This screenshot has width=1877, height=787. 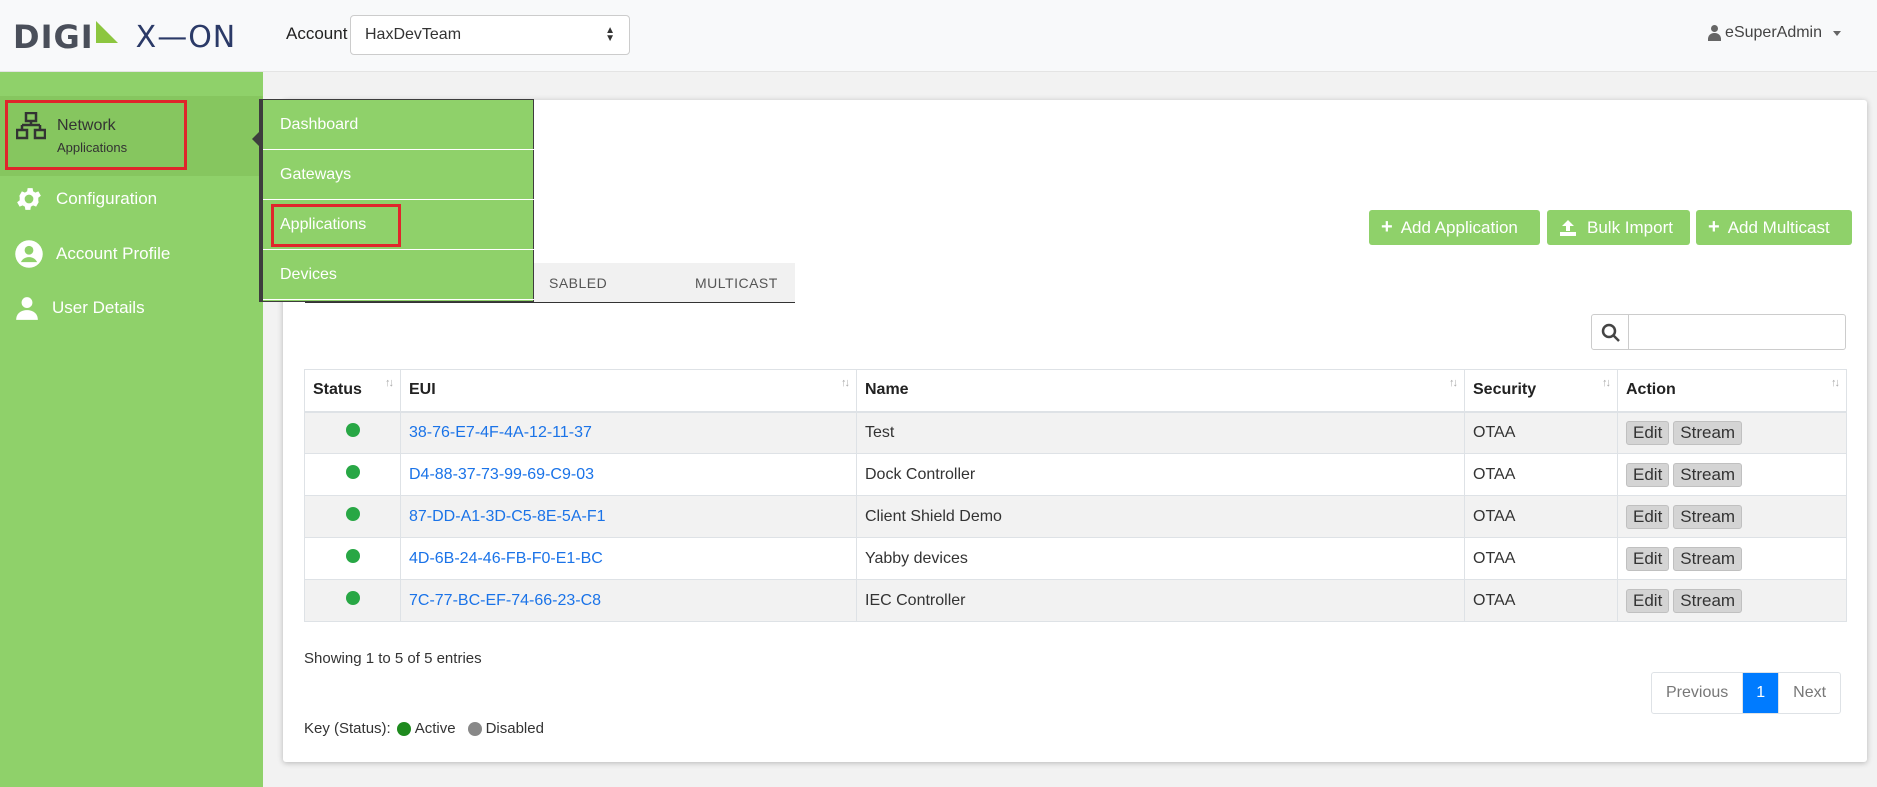 What do you see at coordinates (490, 35) in the screenshot?
I see `account-select: HaxDevTeam ▲ ▼` at bounding box center [490, 35].